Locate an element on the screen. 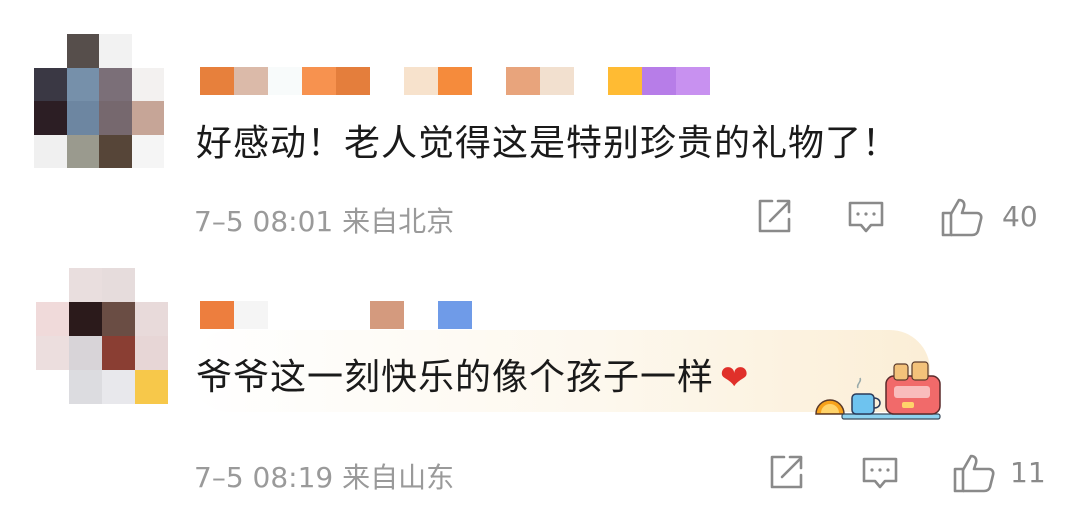 This screenshot has width=1080, height=513. comment-location: 来自山东 is located at coordinates (398, 477).